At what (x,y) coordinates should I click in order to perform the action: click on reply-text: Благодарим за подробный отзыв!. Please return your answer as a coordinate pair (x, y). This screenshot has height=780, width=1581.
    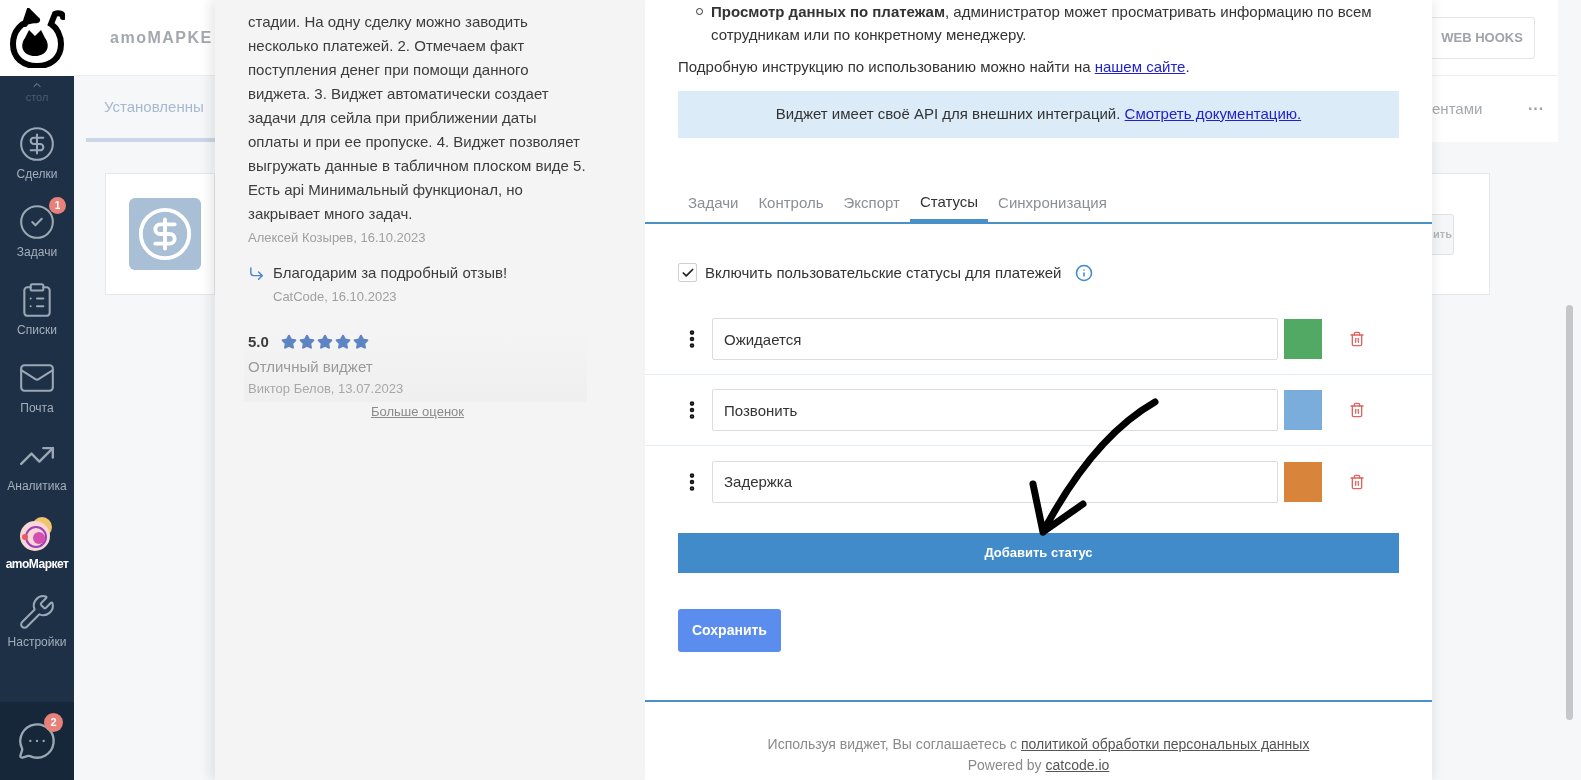
    Looking at the image, I should click on (390, 272).